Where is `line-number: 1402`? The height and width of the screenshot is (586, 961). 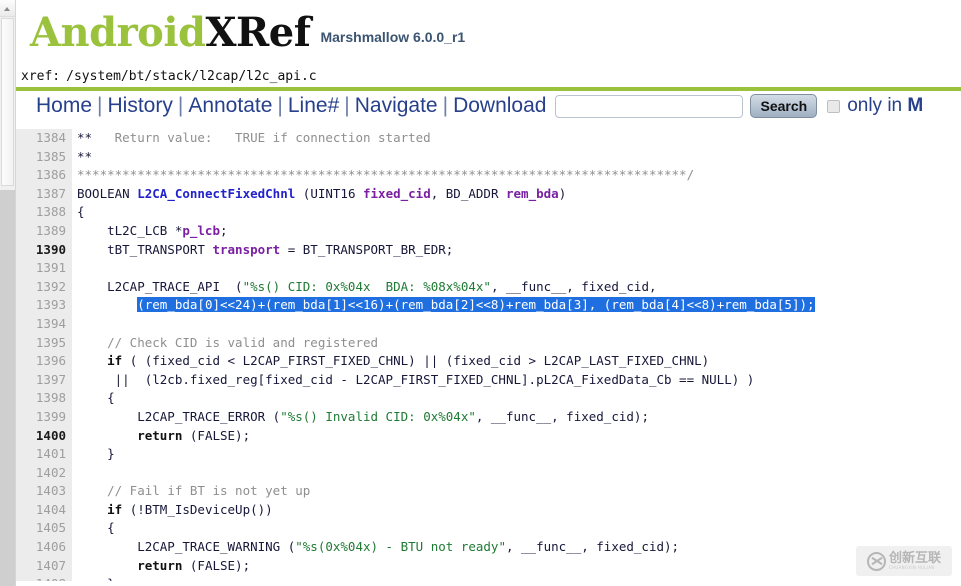
line-number: 1402 is located at coordinates (44, 473).